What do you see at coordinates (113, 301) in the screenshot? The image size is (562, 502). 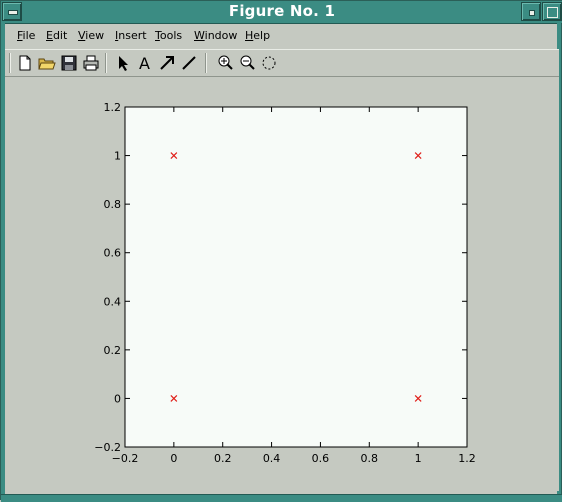 I see `y-tick-label: 0.4` at bounding box center [113, 301].